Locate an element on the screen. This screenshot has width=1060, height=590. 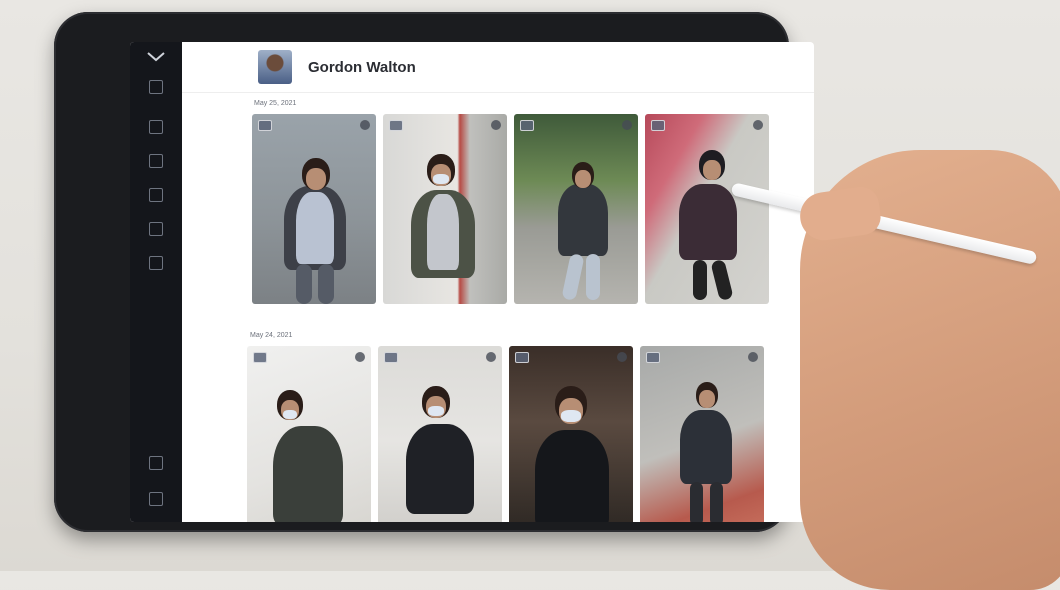
section-date: May 24, 2021 is located at coordinates (271, 335).